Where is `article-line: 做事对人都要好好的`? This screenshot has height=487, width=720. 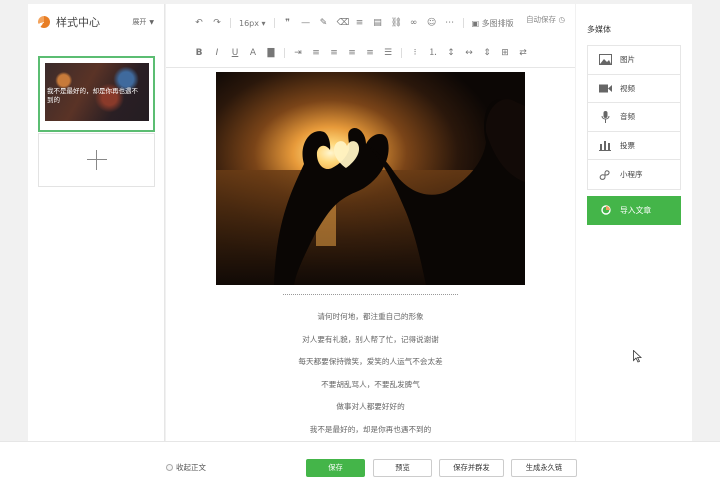 article-line: 做事对人都要好好的 is located at coordinates (370, 406).